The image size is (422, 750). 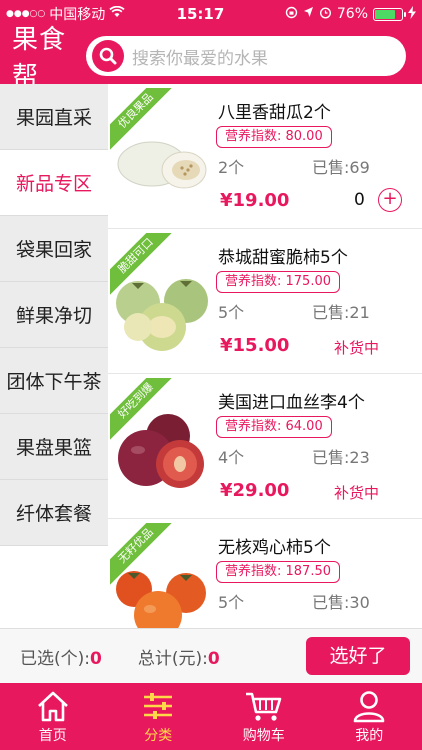 I want to click on product-sold: 已售:69, so click(x=341, y=167).